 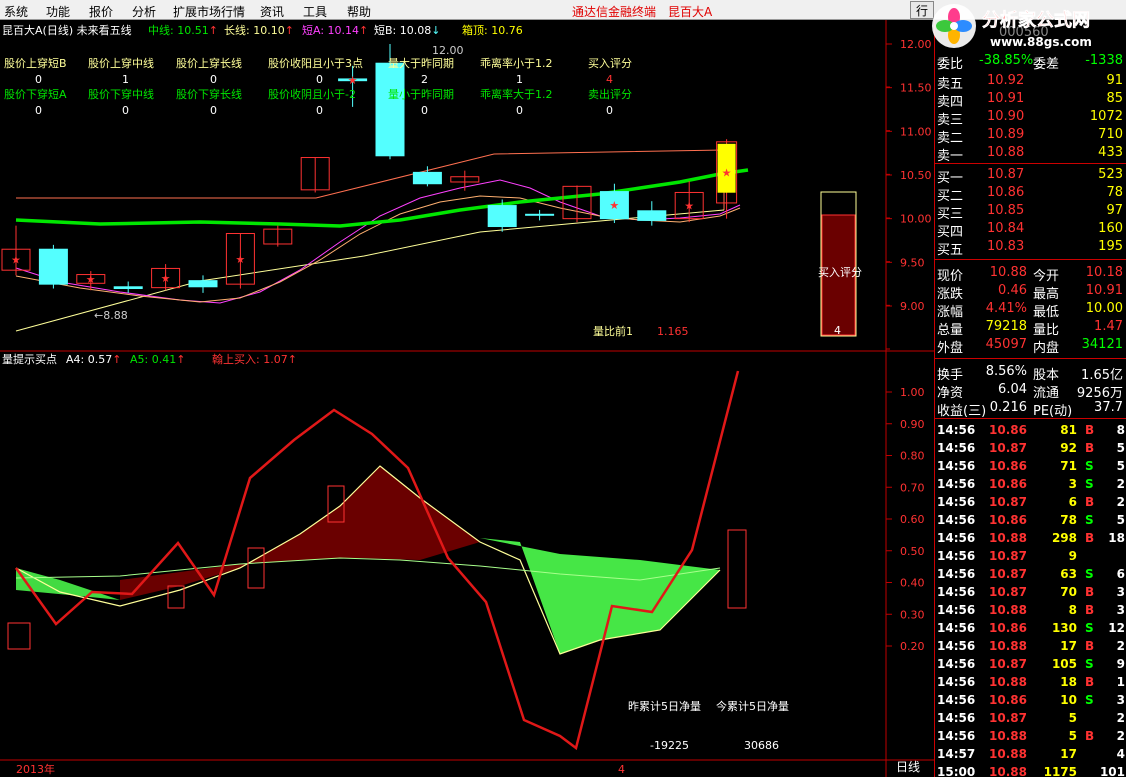 What do you see at coordinates (1030, 212) in the screenshot?
I see `buy-row: 买三 10.85 97` at bounding box center [1030, 212].